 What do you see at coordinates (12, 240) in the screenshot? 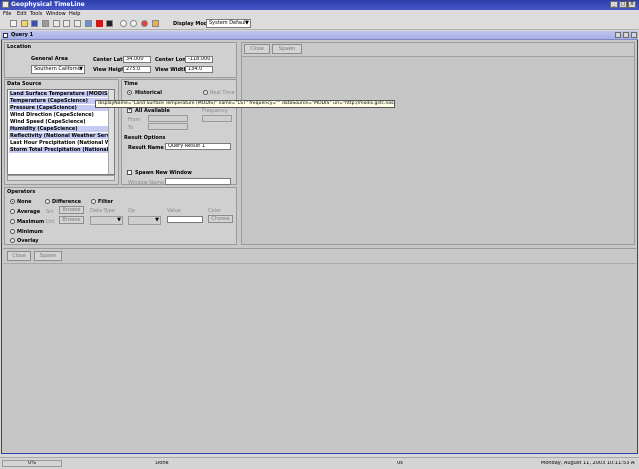
I see `operator-overlay-radio` at bounding box center [12, 240].